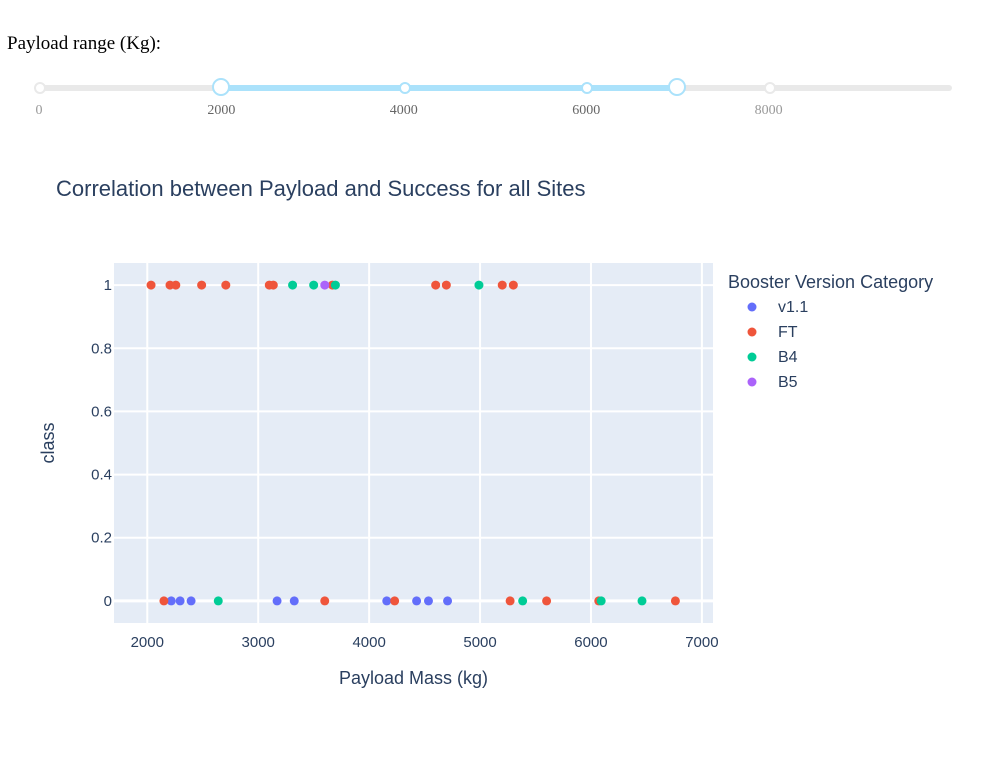 This screenshot has height=768, width=990. Describe the element at coordinates (221, 87) in the screenshot. I see `slider-handle-min` at that location.